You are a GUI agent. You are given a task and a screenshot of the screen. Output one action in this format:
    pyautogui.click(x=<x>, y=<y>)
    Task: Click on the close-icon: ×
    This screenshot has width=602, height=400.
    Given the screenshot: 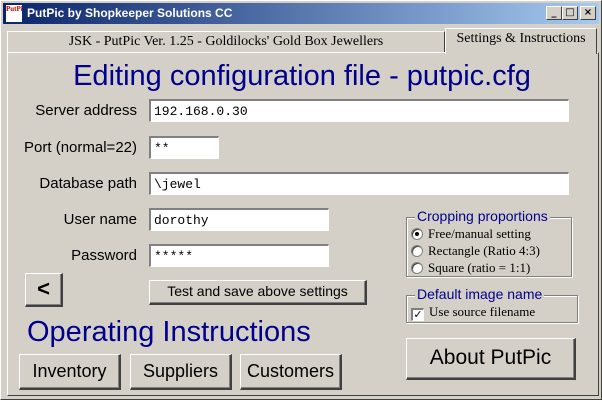 What is the action you would take?
    pyautogui.click(x=588, y=12)
    